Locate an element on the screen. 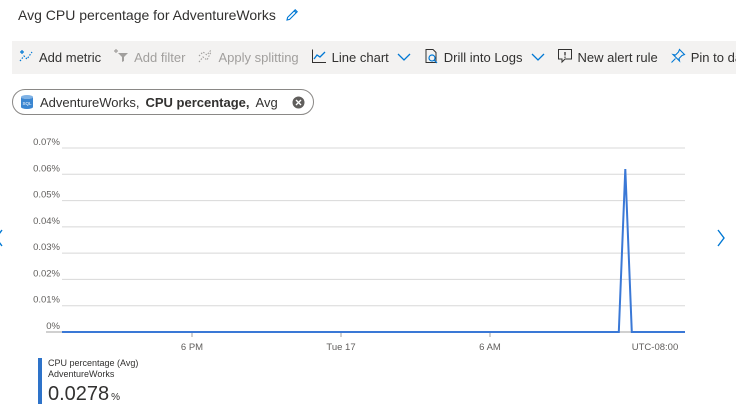 Image resolution: width=736 pixels, height=416 pixels. pin-to-dashboard-label: Pin to dashbo is located at coordinates (713, 57).